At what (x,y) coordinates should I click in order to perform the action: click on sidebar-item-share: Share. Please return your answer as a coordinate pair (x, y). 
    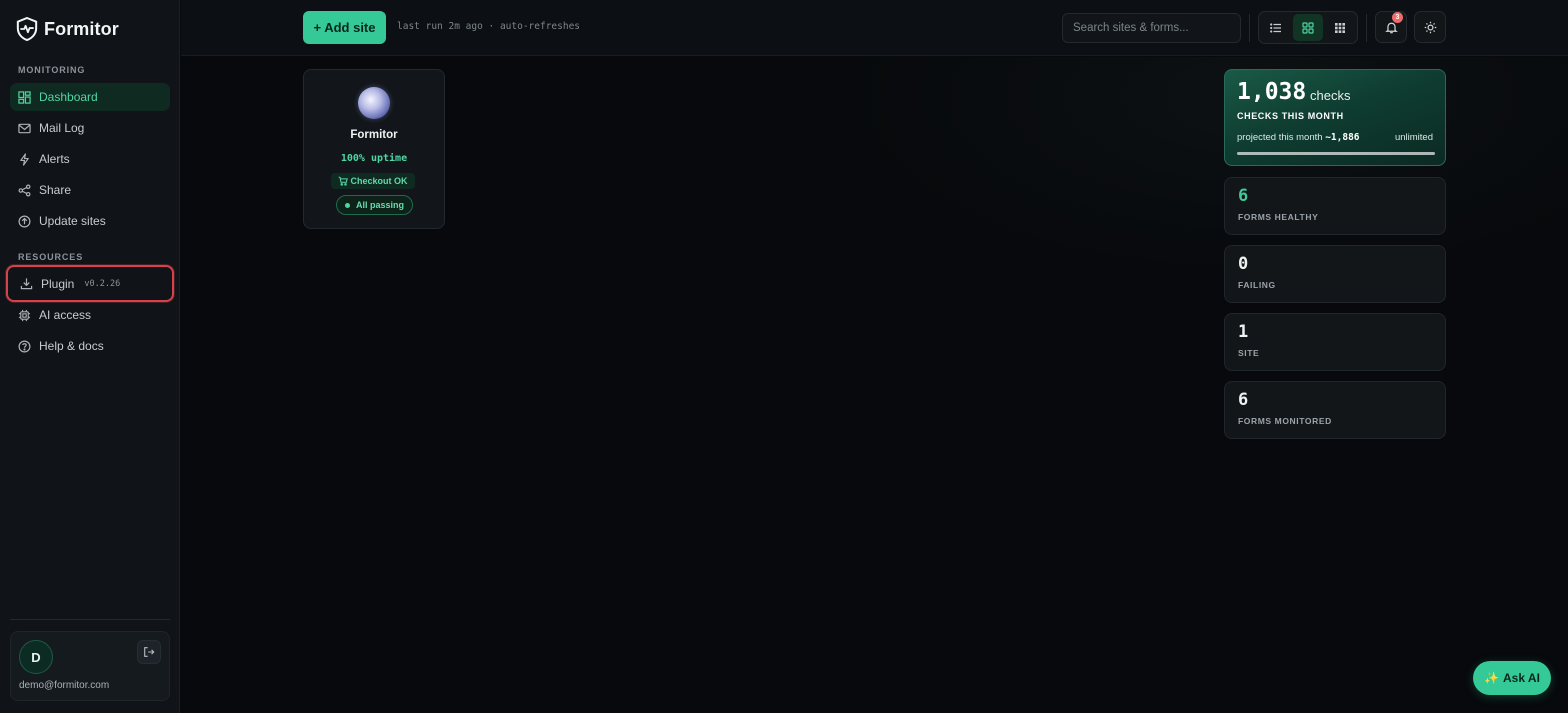
    Looking at the image, I should click on (90, 190).